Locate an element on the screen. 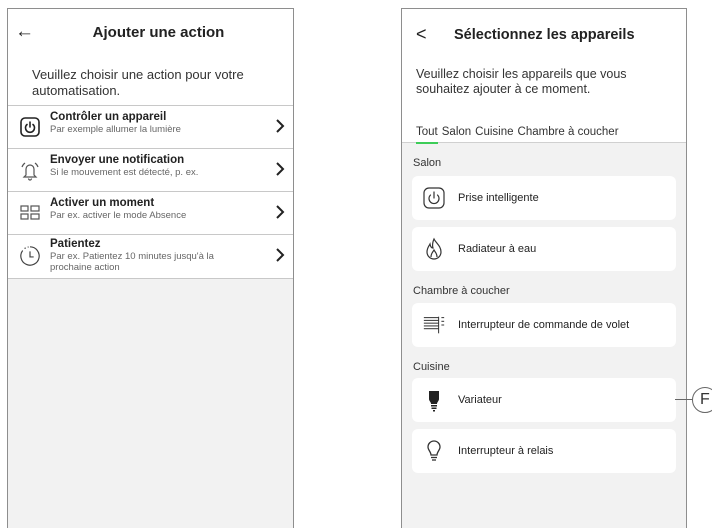 This screenshot has width=712, height=528. back-chevron-icon: < is located at coordinates (421, 34).